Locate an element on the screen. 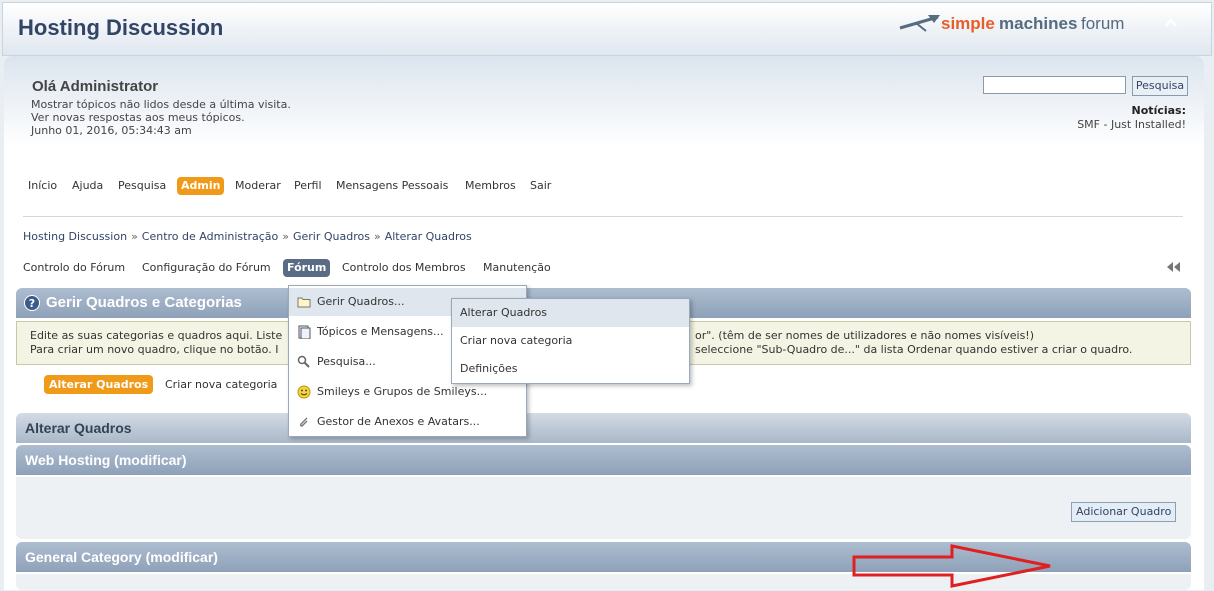 The width and height of the screenshot is (1214, 591). menu-item-perfil: Perfil is located at coordinates (308, 186).